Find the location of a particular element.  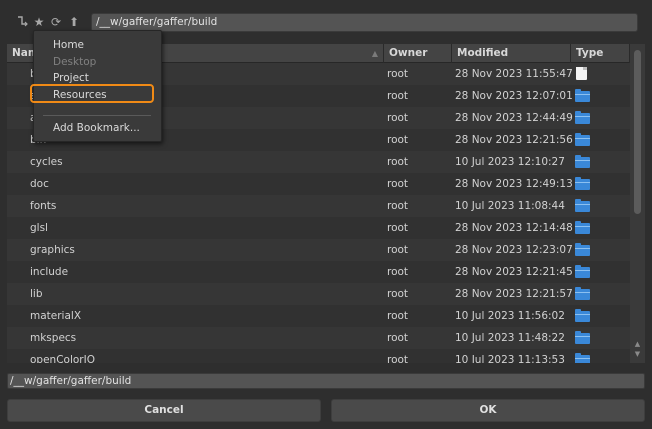

cancel-button: Cancel is located at coordinates (164, 410).